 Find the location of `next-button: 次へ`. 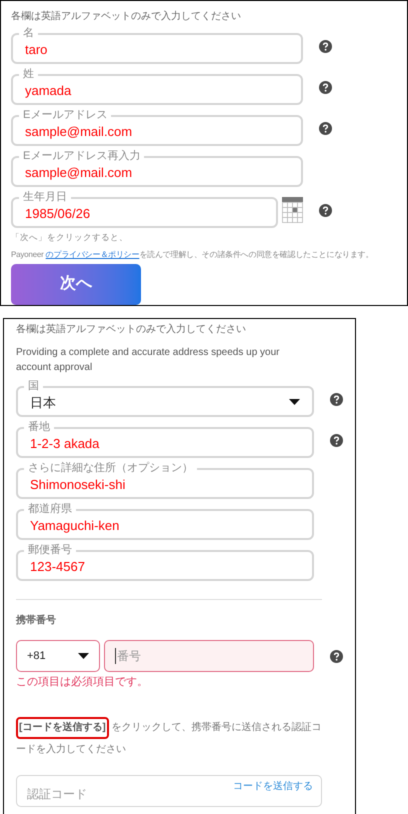

next-button: 次へ is located at coordinates (76, 284).